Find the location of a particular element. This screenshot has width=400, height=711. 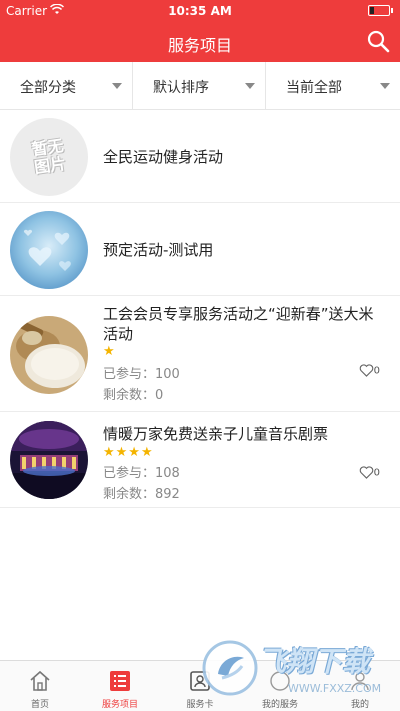

list-item: 暂无图片 全民运动健身活动 is located at coordinates (200, 156).